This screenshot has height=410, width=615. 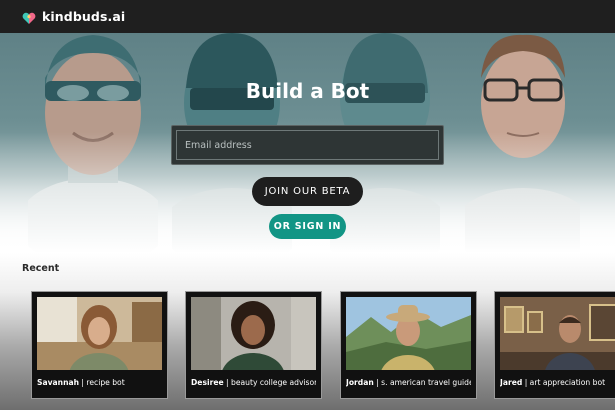 What do you see at coordinates (567, 382) in the screenshot?
I see `bot-role: art appreciation bot` at bounding box center [567, 382].